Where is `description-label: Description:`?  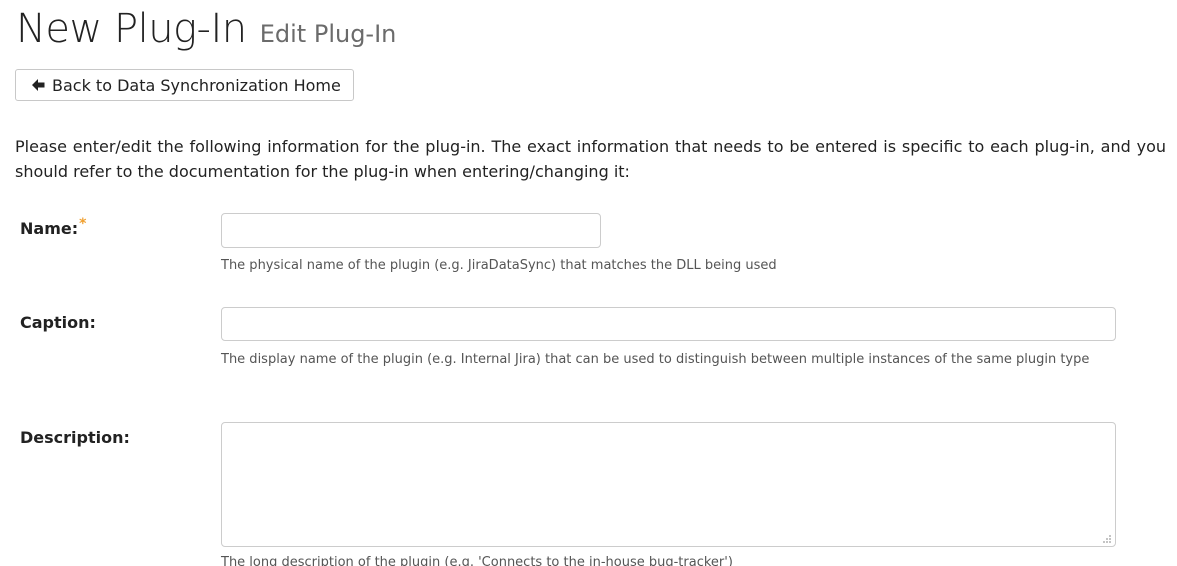 description-label: Description: is located at coordinates (75, 437).